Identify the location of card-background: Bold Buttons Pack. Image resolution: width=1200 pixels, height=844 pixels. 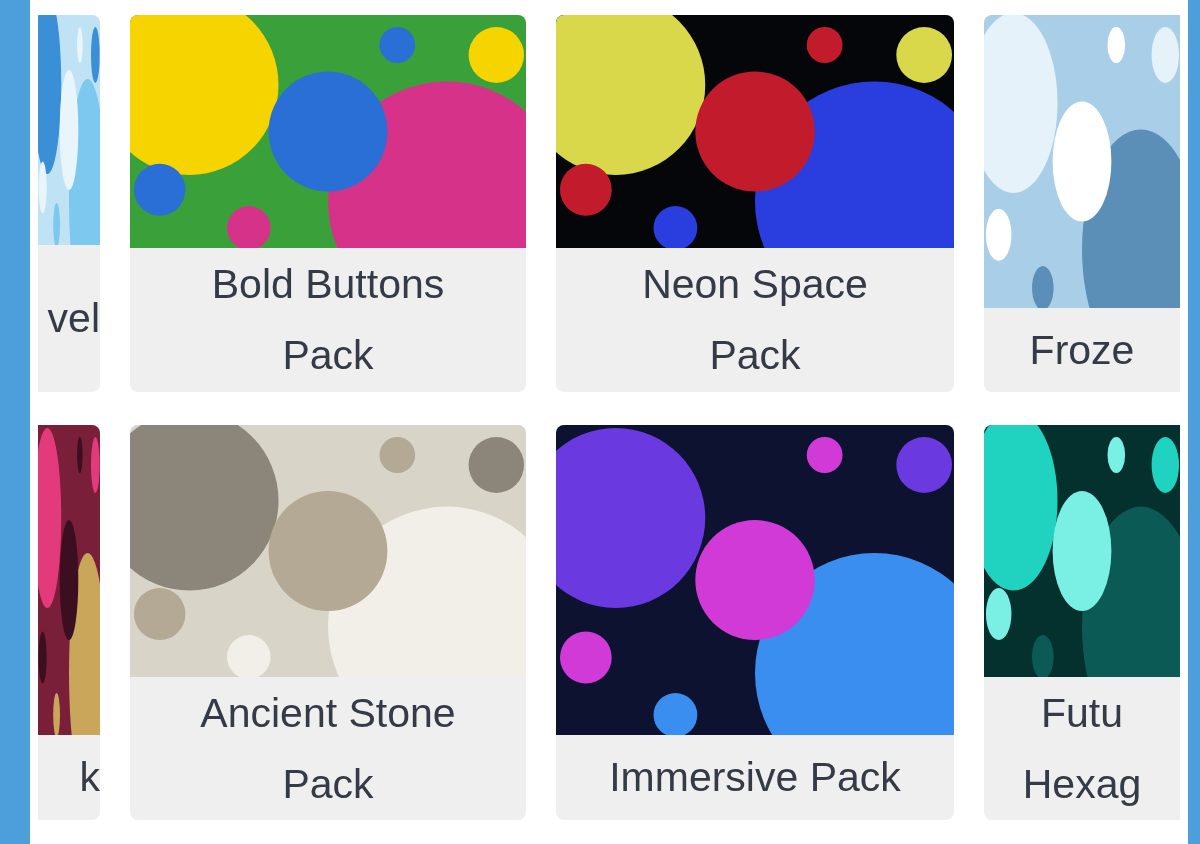
(328, 203).